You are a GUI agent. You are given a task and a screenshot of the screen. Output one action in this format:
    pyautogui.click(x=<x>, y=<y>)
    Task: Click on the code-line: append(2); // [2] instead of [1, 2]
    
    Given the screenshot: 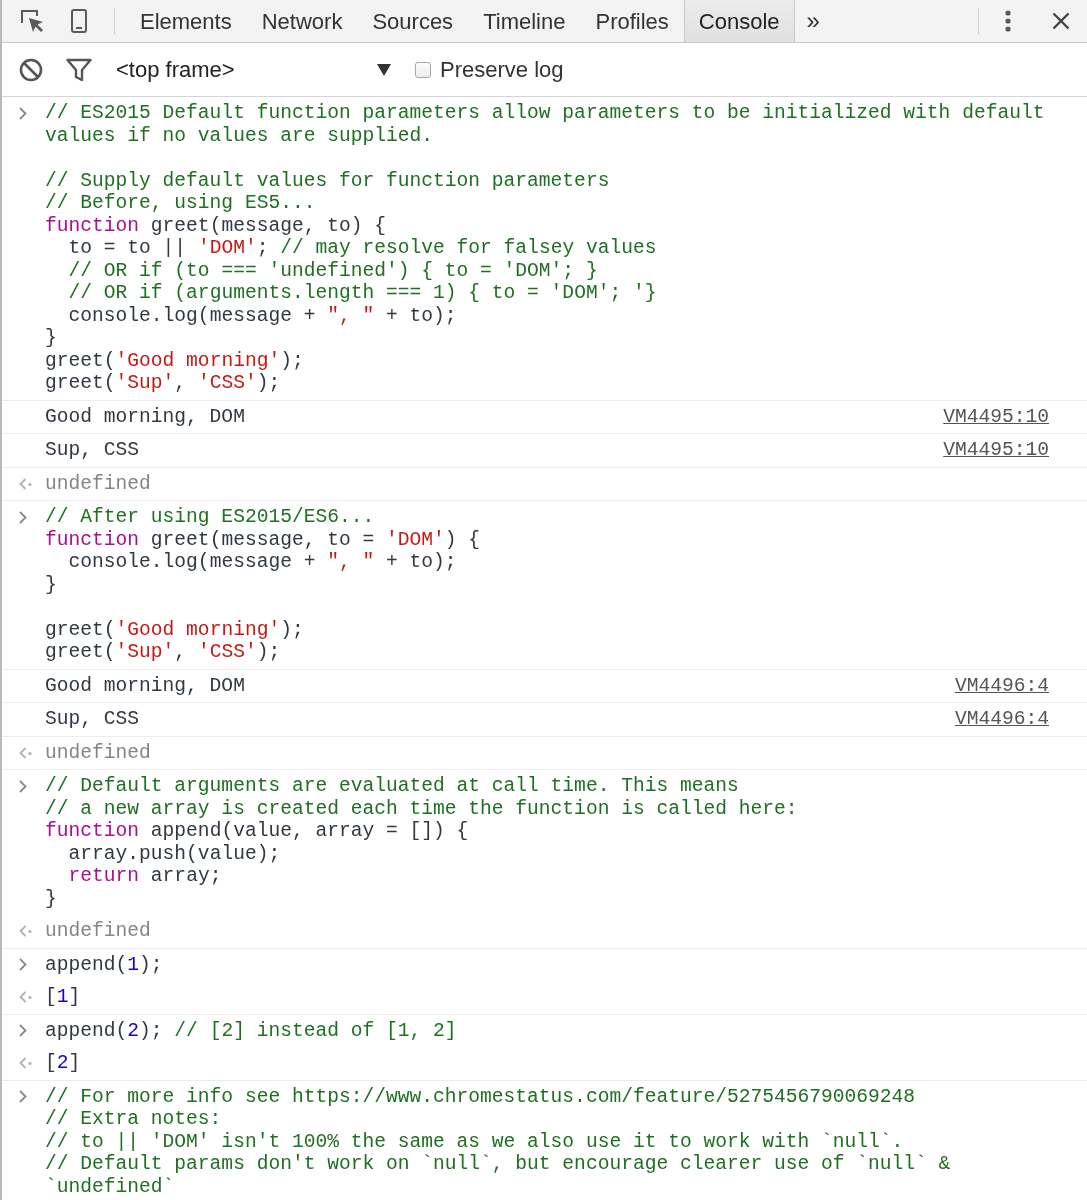 What is the action you would take?
    pyautogui.click(x=251, y=1030)
    